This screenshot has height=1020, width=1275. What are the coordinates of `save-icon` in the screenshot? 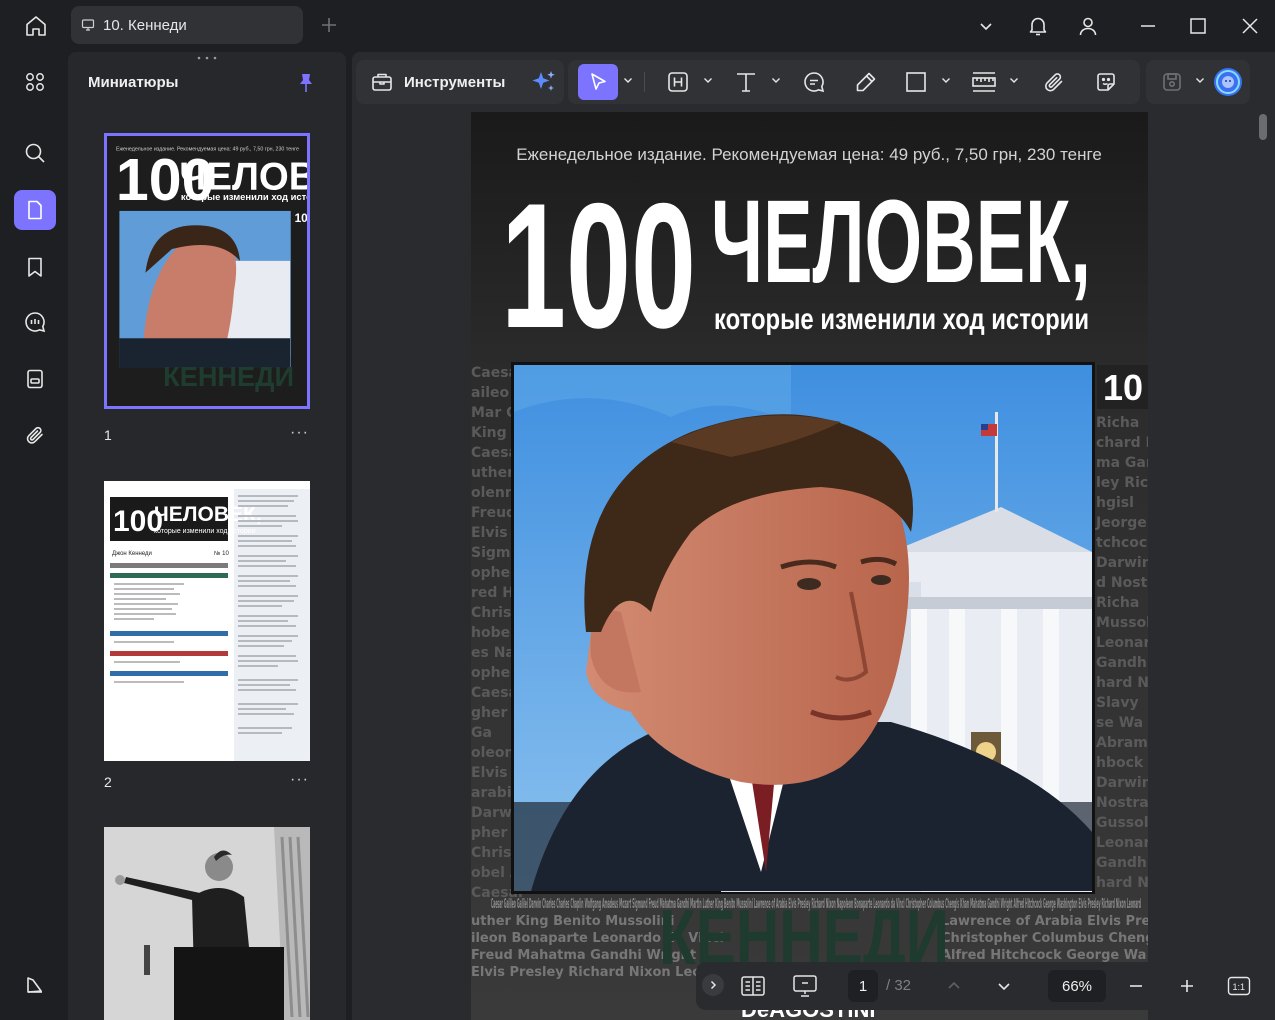 It's located at (1172, 82).